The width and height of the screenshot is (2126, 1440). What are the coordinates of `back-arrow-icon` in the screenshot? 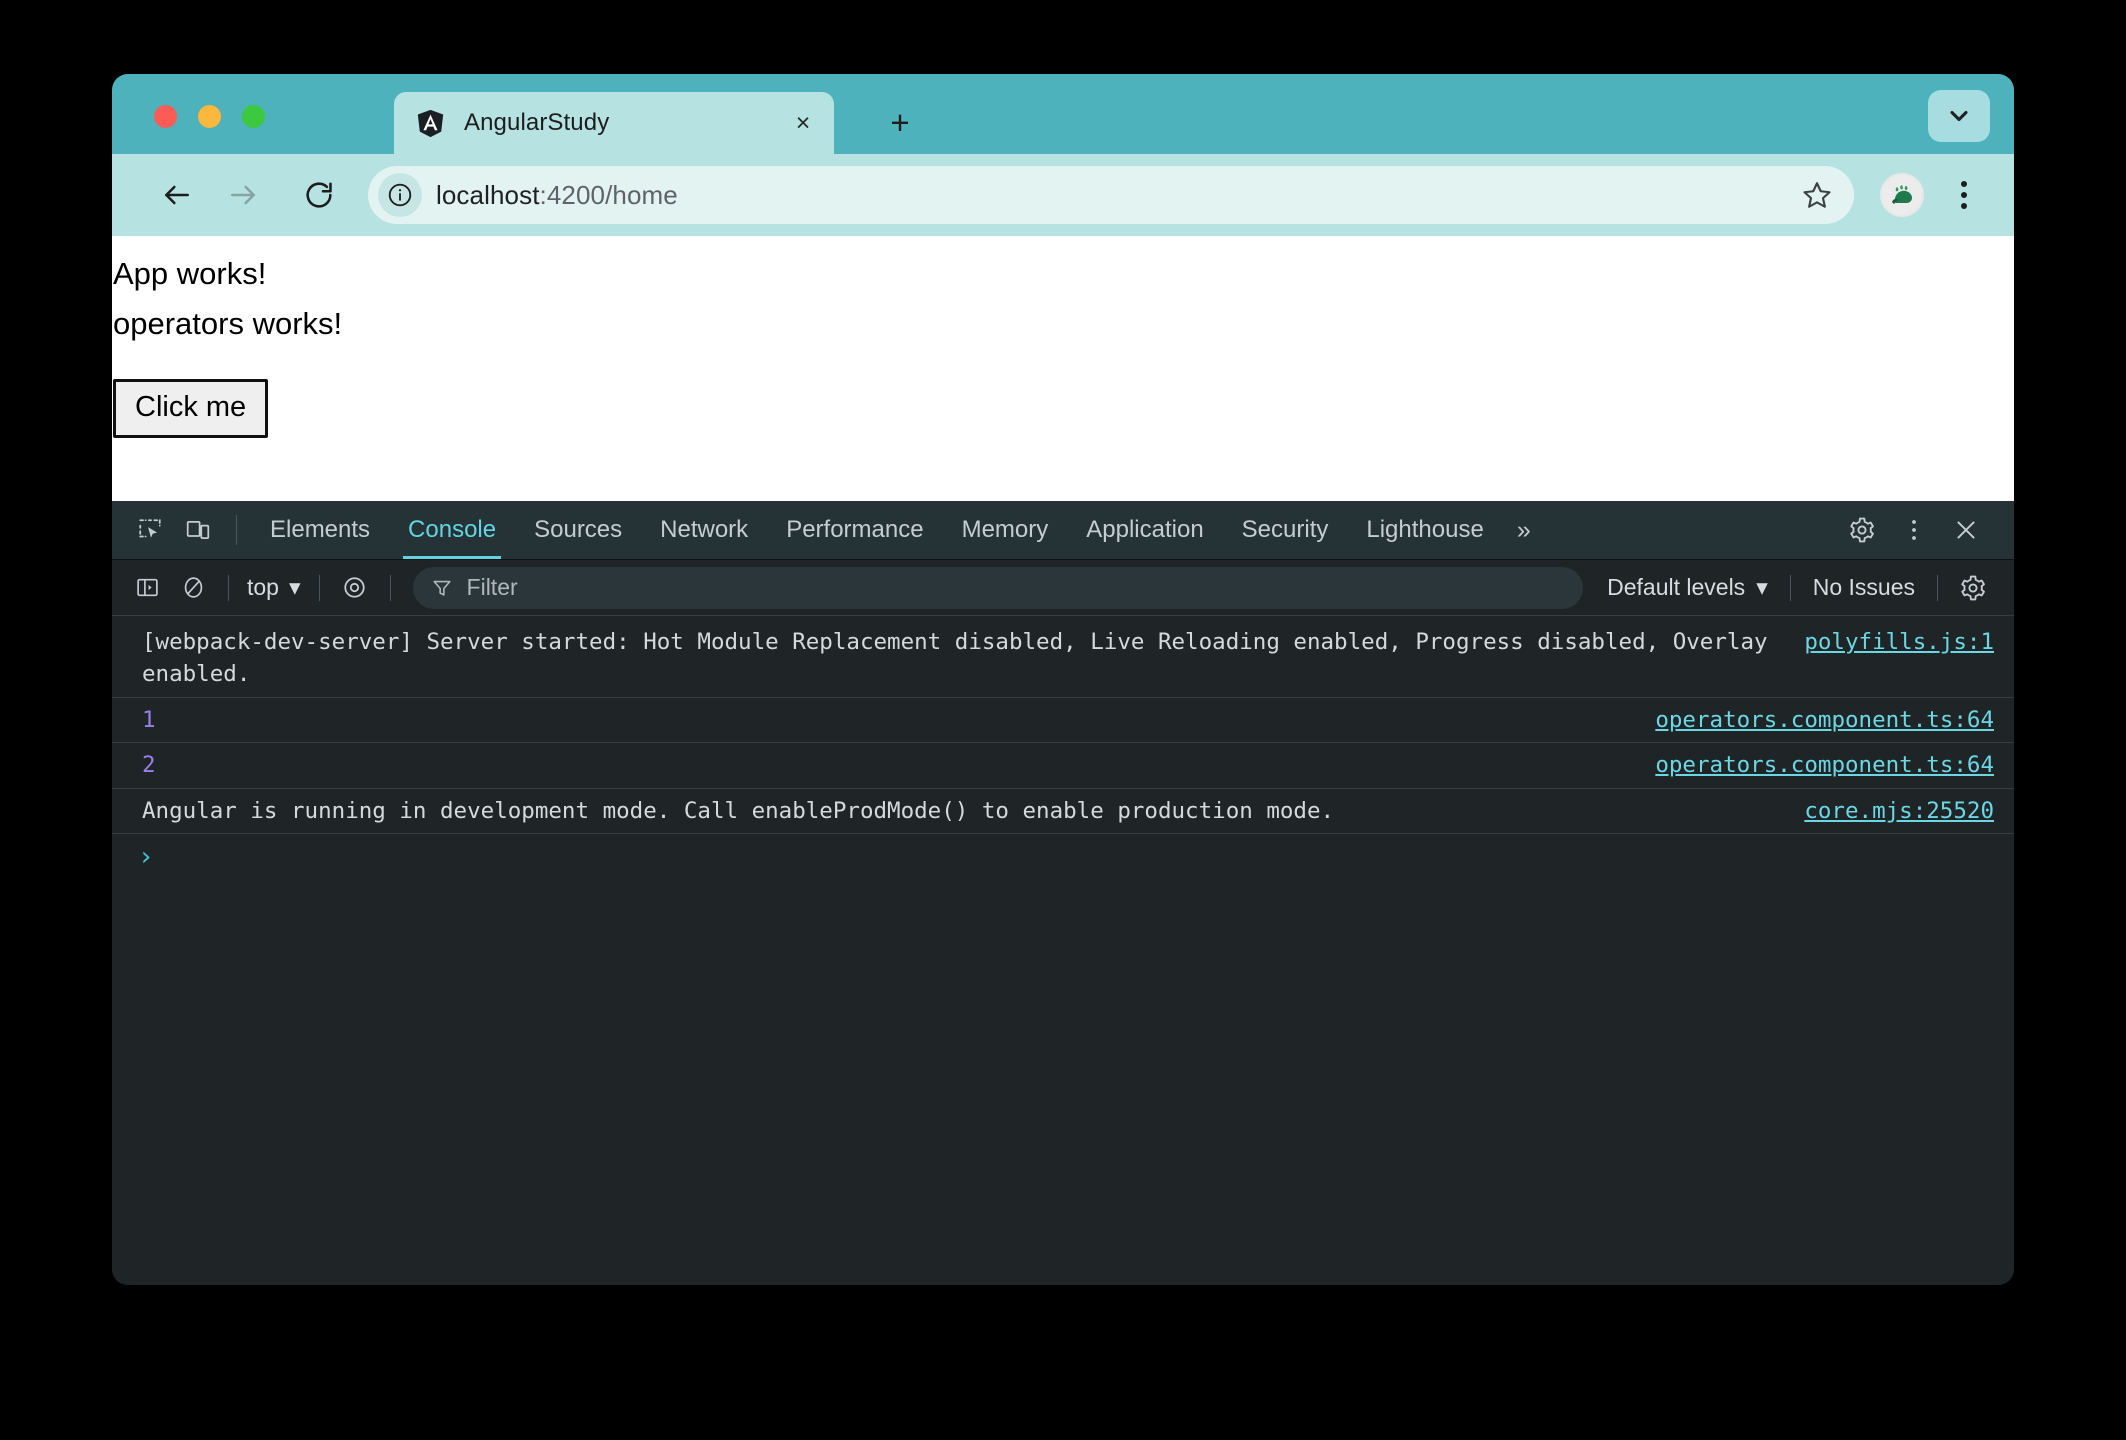 It's located at (177, 195).